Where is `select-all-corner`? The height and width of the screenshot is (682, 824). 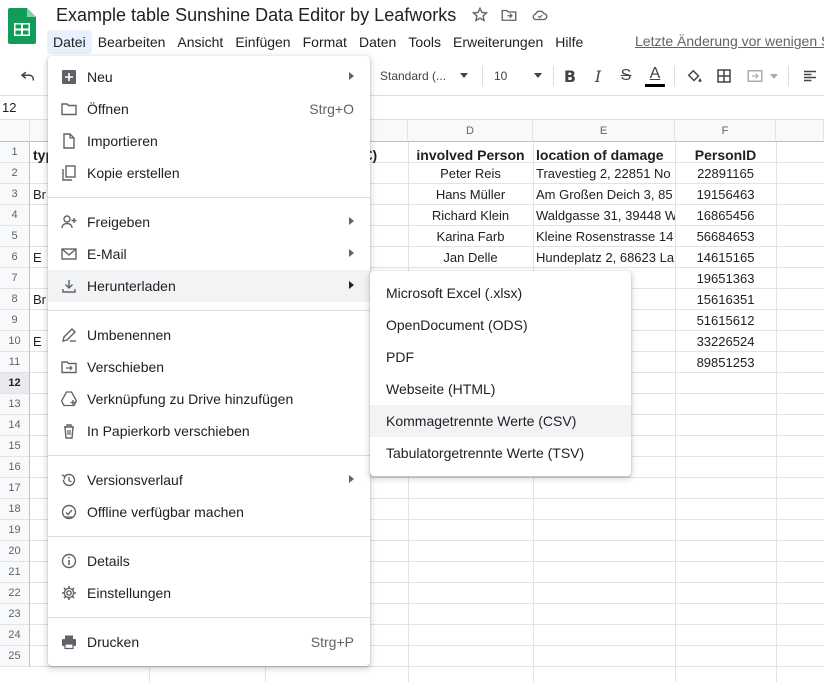
select-all-corner is located at coordinates (15, 131).